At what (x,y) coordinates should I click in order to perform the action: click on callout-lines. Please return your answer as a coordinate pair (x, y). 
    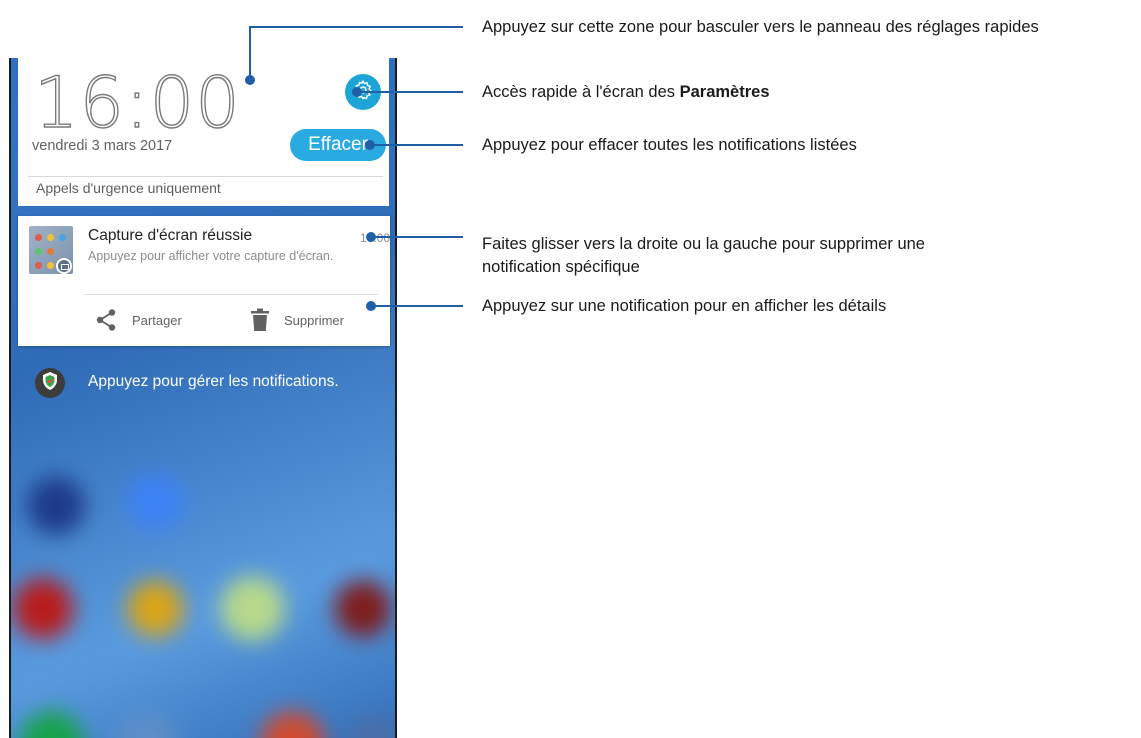
    Looking at the image, I should click on (354, 168).